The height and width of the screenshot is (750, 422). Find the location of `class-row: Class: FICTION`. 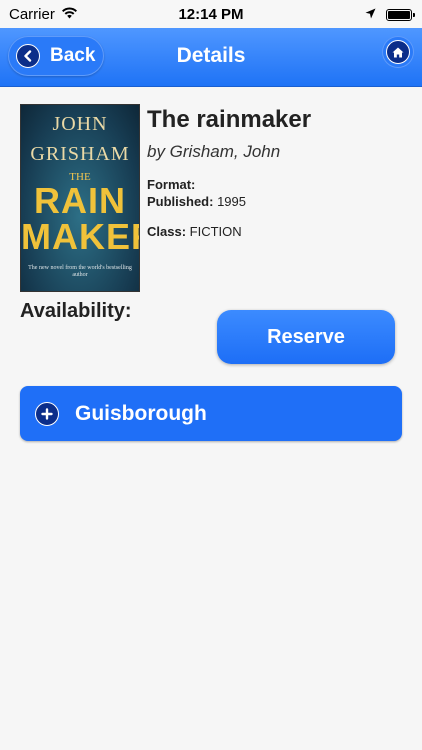

class-row: Class: FICTION is located at coordinates (194, 231).